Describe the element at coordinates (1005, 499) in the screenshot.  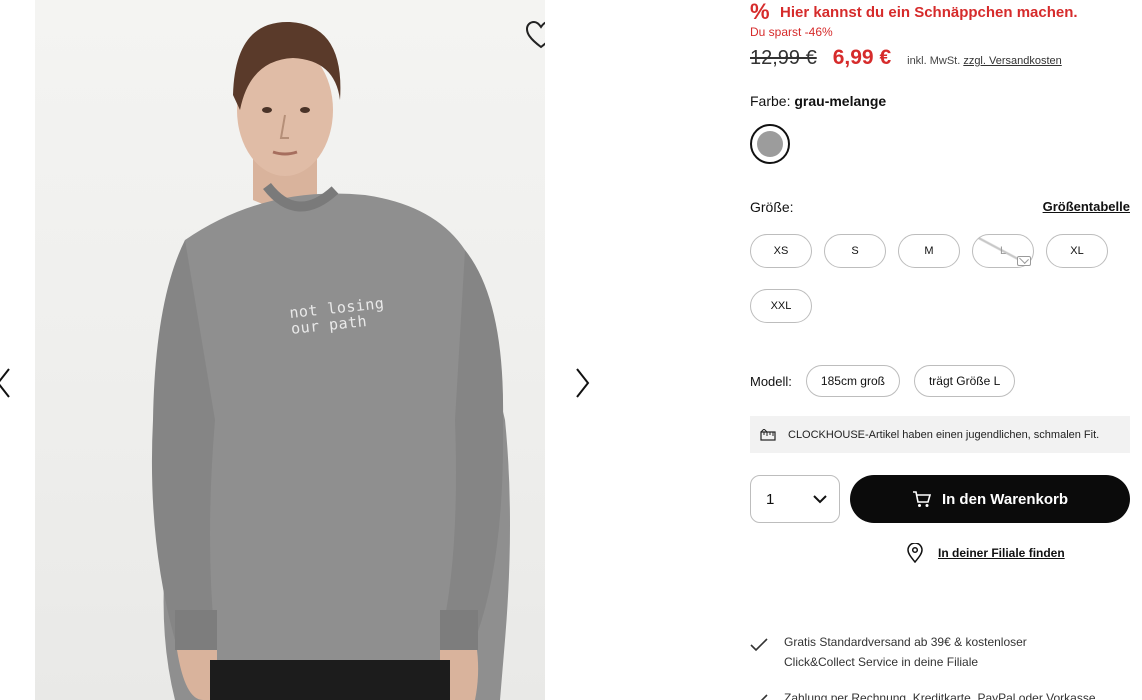
I see `add-to-cart-label: In den Warenkorb` at that location.